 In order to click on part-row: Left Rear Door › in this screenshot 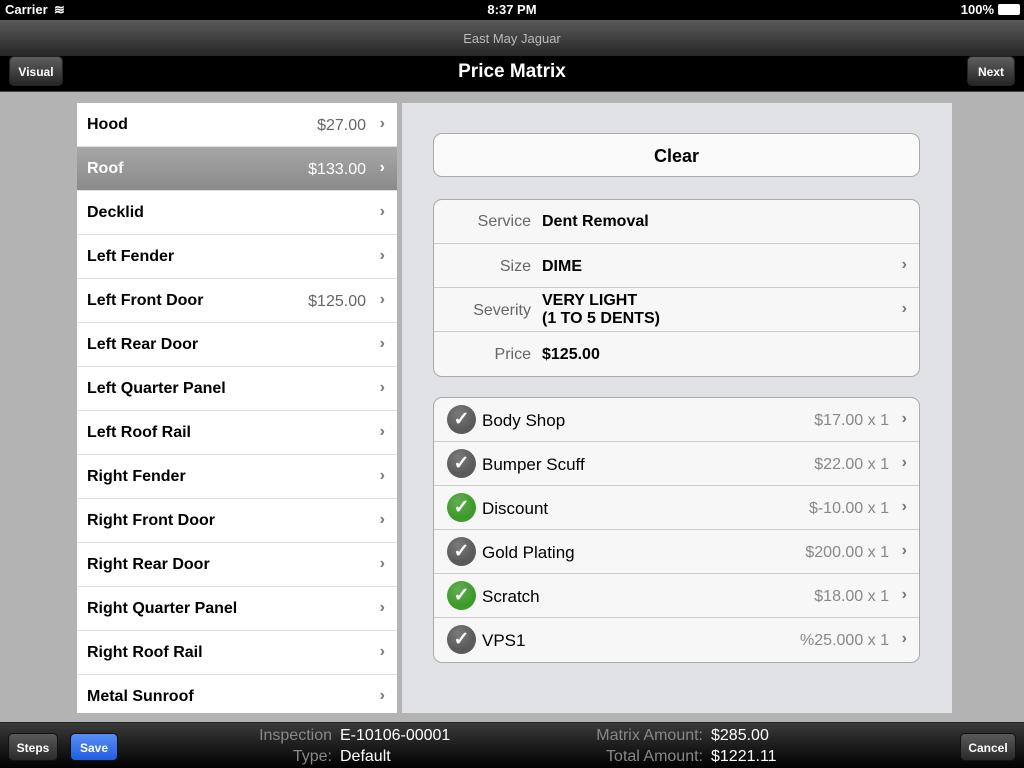, I will do `click(237, 345)`.